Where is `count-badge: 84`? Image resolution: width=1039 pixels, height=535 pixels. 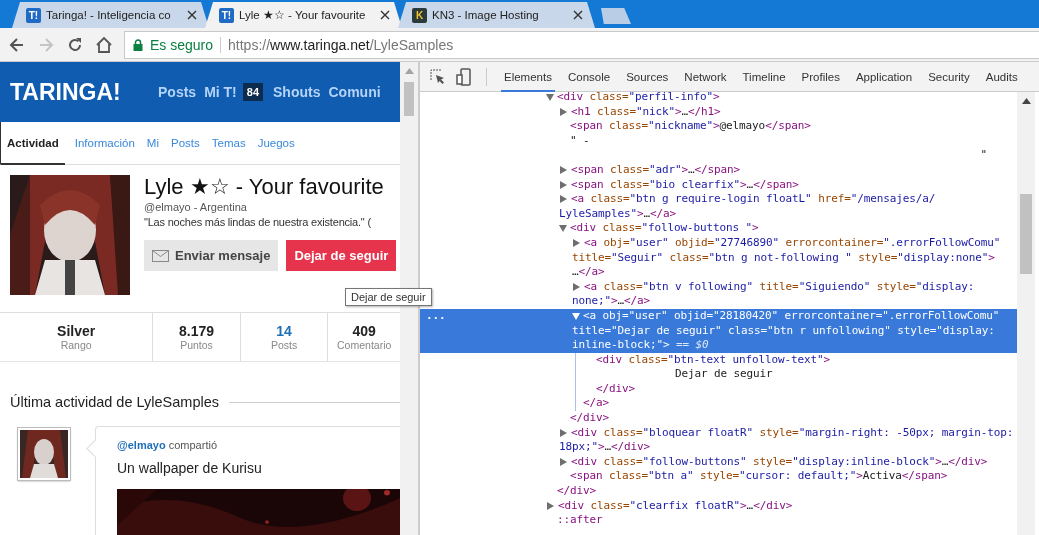
count-badge: 84 is located at coordinates (253, 92).